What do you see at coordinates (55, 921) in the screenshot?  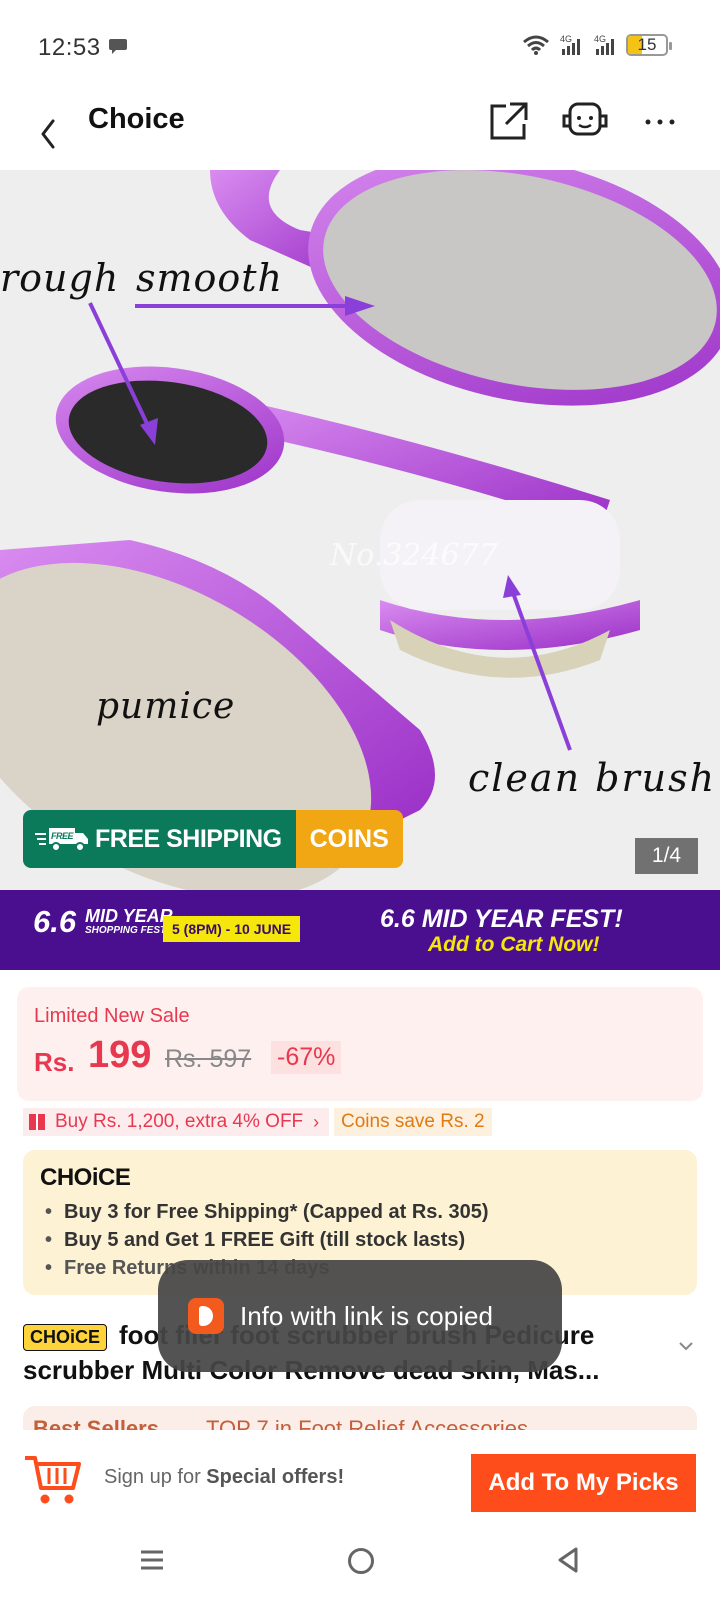 I see `promo-66: 6.6` at bounding box center [55, 921].